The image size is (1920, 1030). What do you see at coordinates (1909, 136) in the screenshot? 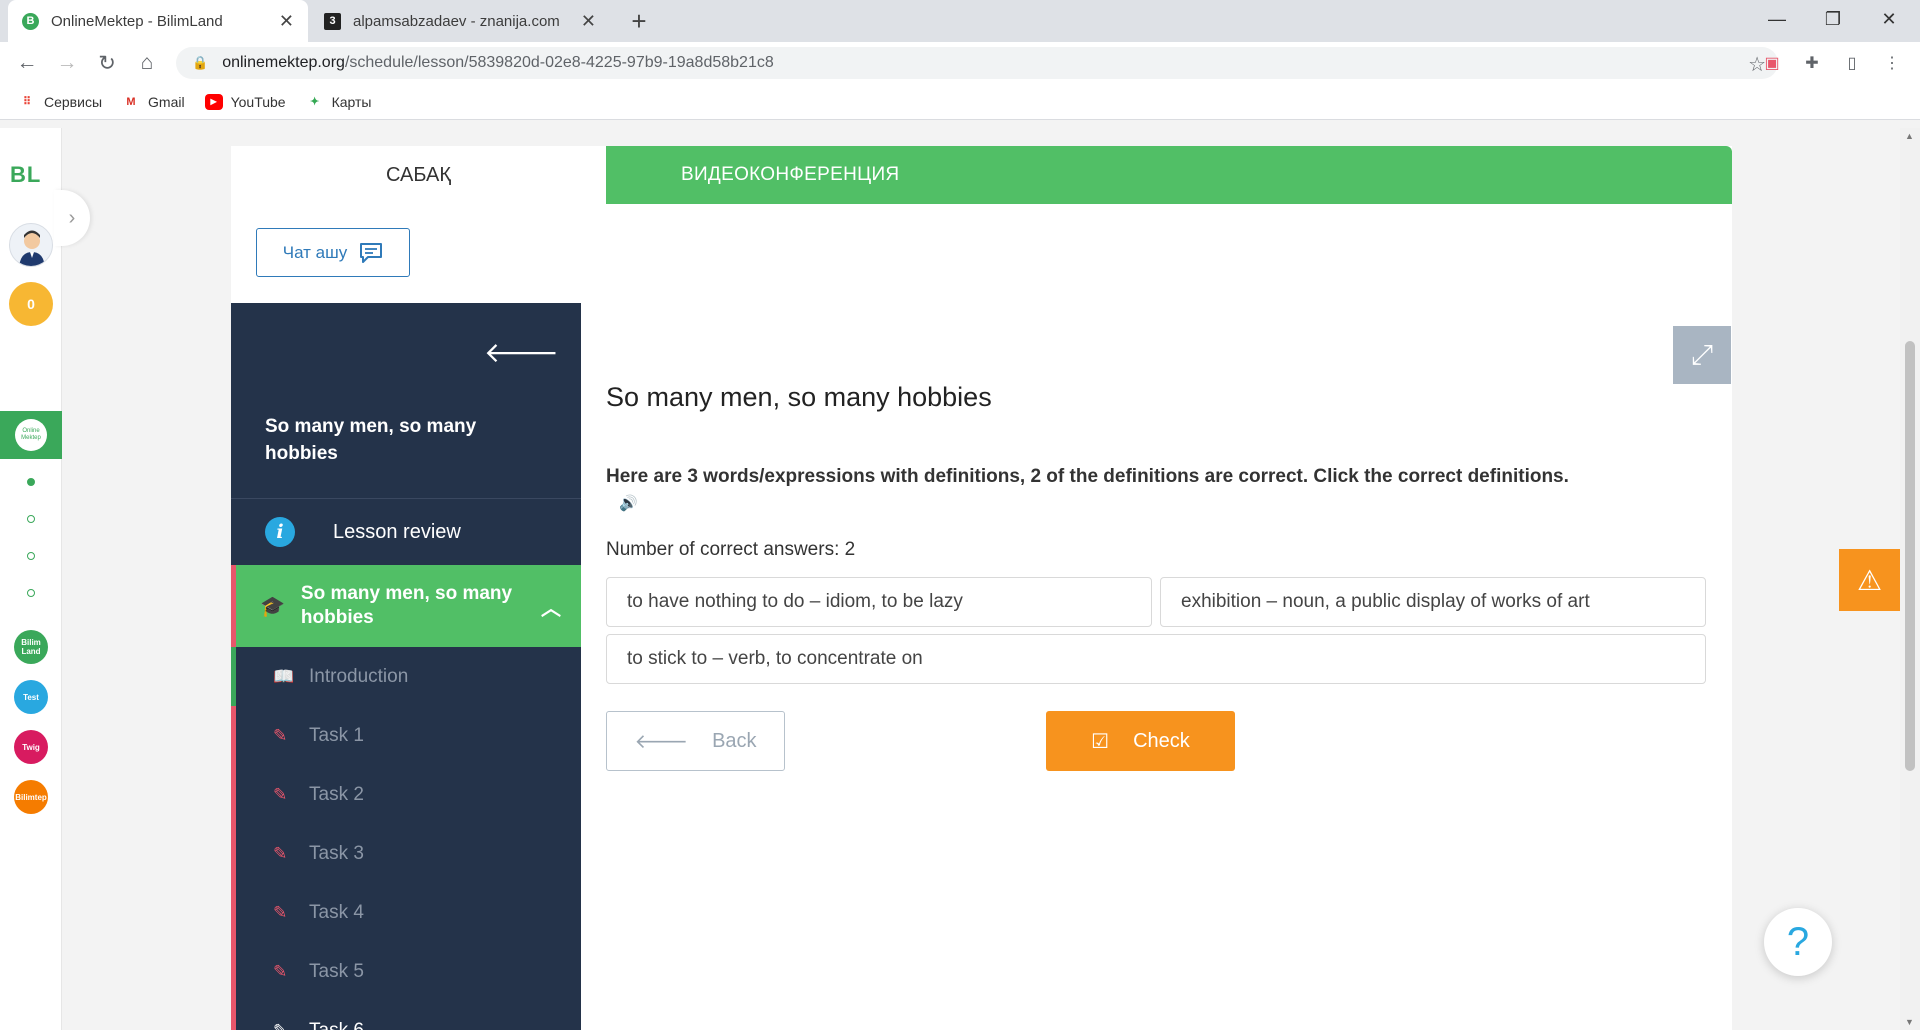
I see `scroll-up-arrow-icon: ▲` at bounding box center [1909, 136].